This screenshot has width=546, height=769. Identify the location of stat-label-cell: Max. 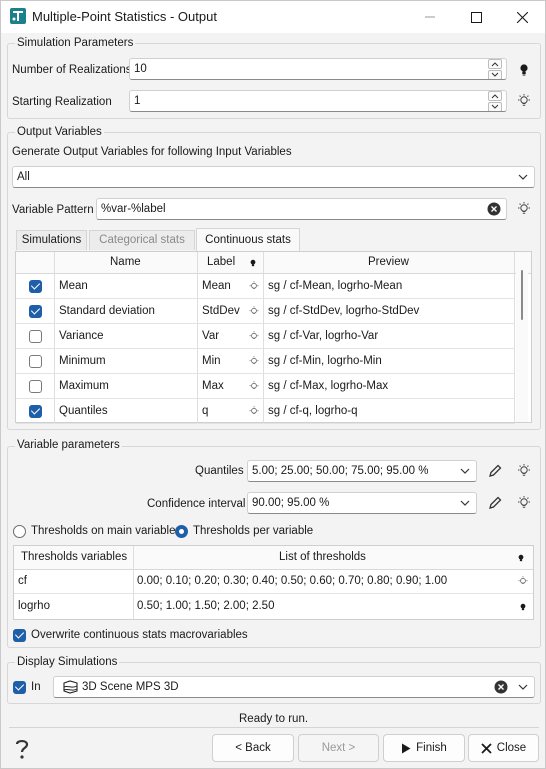
(213, 386).